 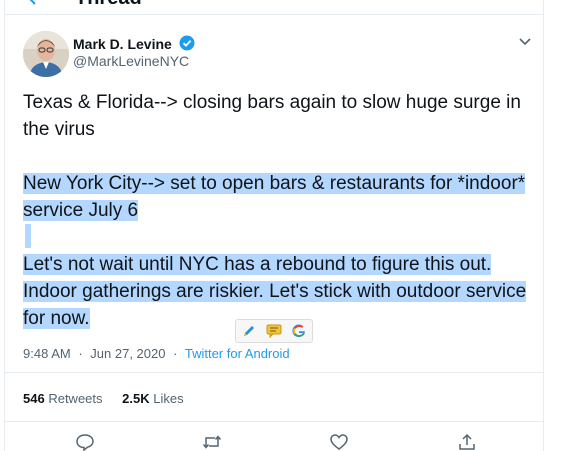 What do you see at coordinates (249, 331) in the screenshot?
I see `pencil-icon` at bounding box center [249, 331].